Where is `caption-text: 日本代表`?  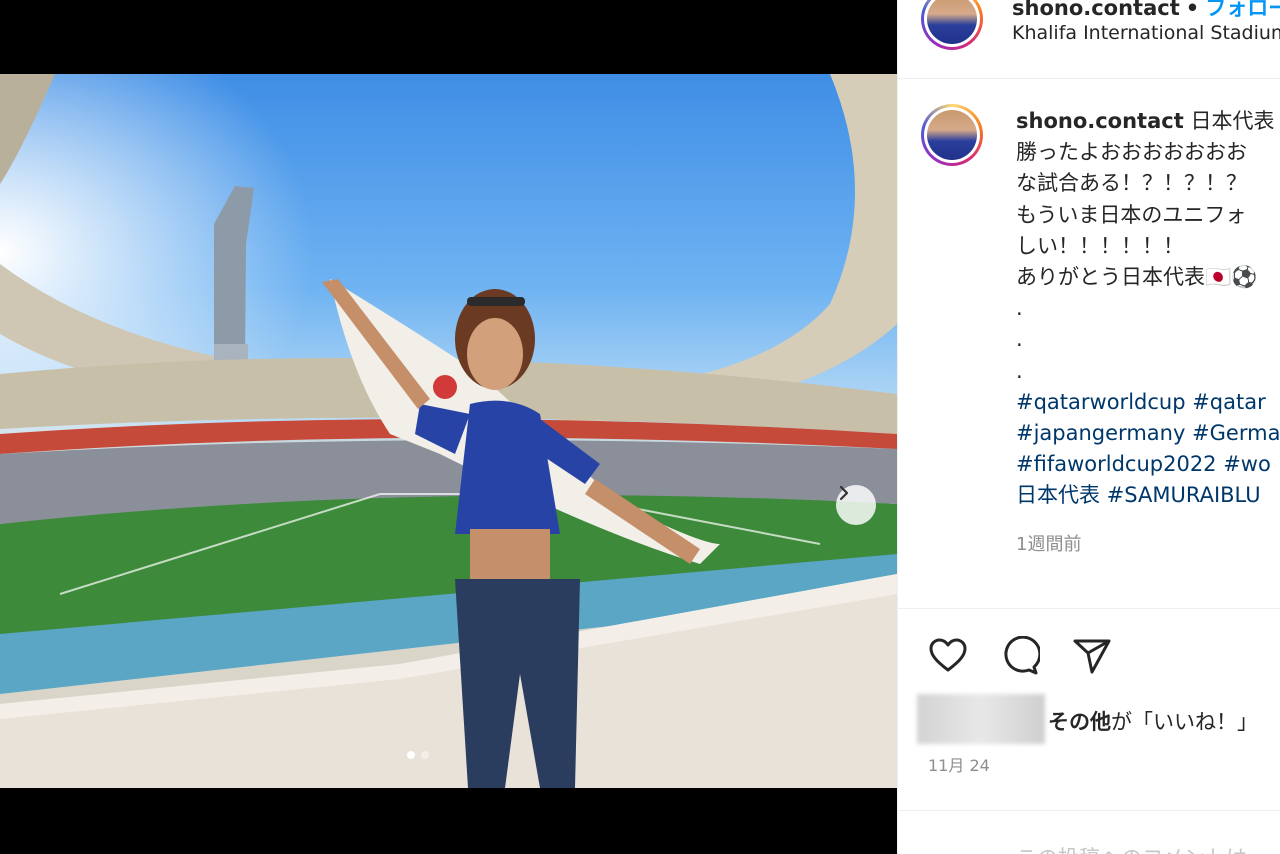 caption-text: 日本代表 is located at coordinates (1232, 121).